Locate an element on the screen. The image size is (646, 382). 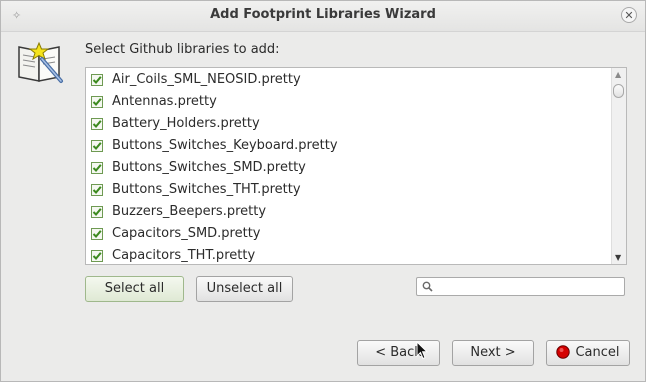
cancel-button: Cancel is located at coordinates (588, 353).